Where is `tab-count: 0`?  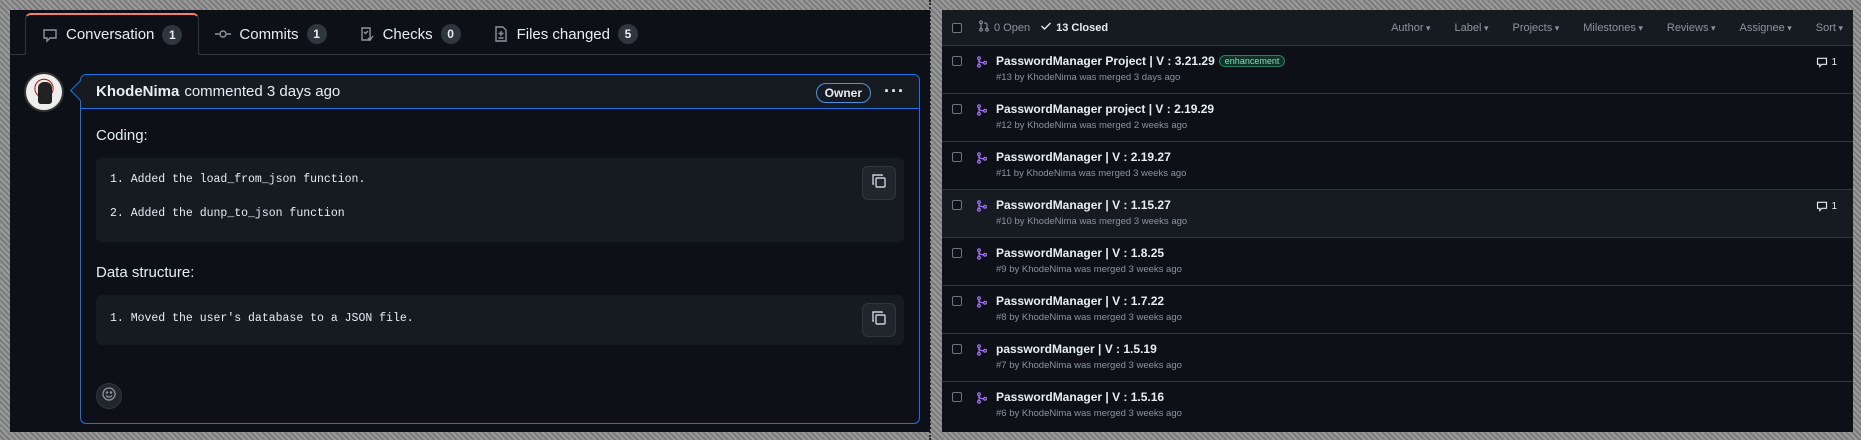
tab-count: 0 is located at coordinates (450, 34).